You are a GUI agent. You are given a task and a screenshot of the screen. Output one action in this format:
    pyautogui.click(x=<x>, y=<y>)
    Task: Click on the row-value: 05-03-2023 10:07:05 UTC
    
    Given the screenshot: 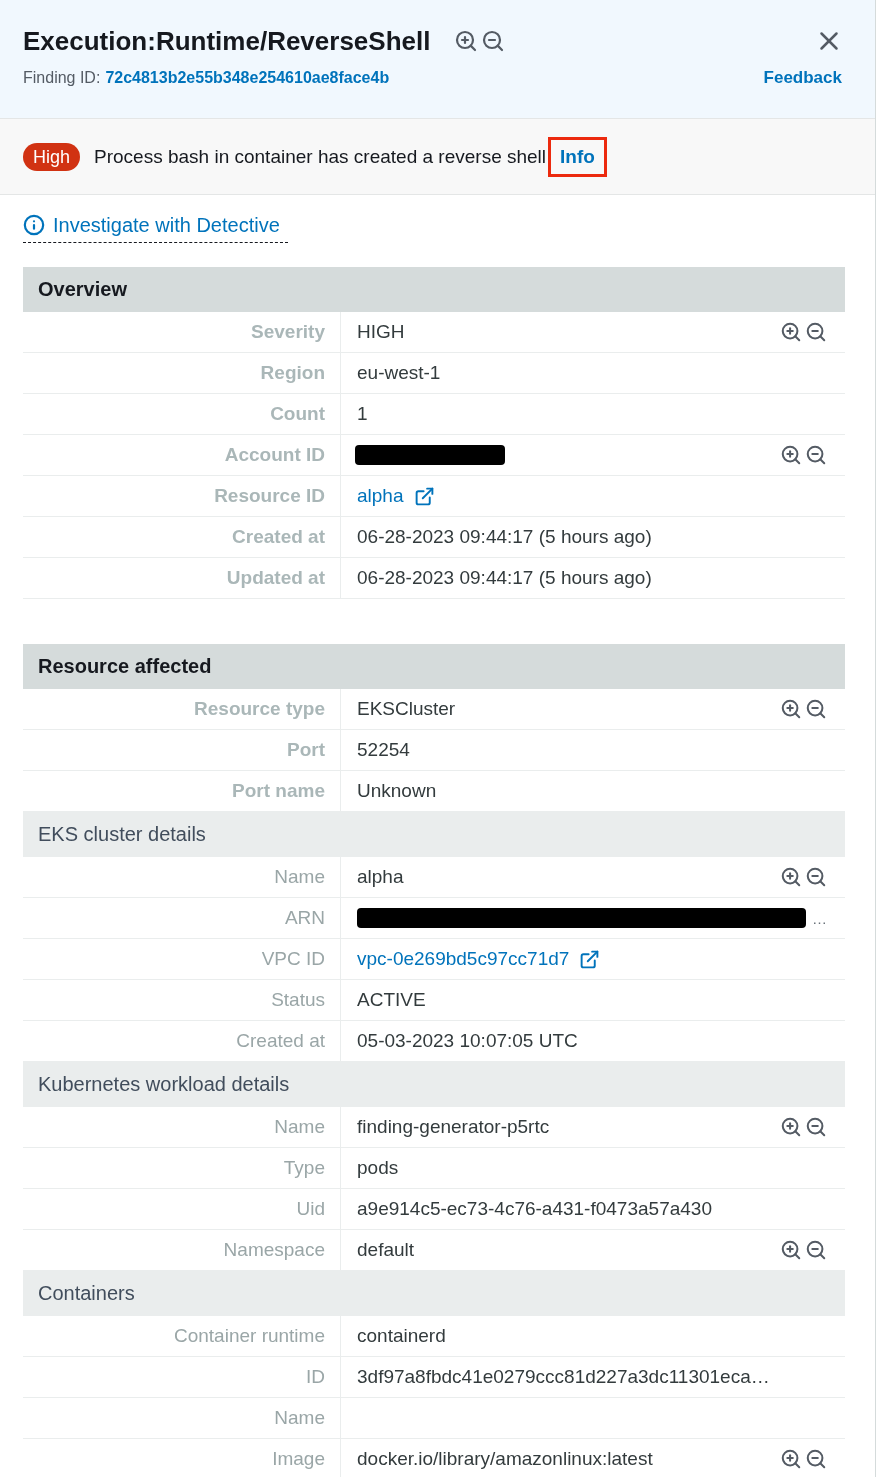 What is the action you would take?
    pyautogui.click(x=467, y=1041)
    